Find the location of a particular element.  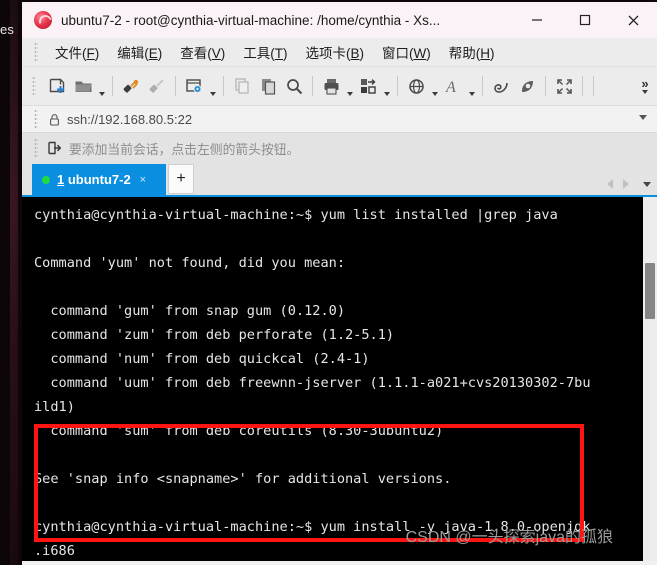

session-properties-icon is located at coordinates (194, 86).